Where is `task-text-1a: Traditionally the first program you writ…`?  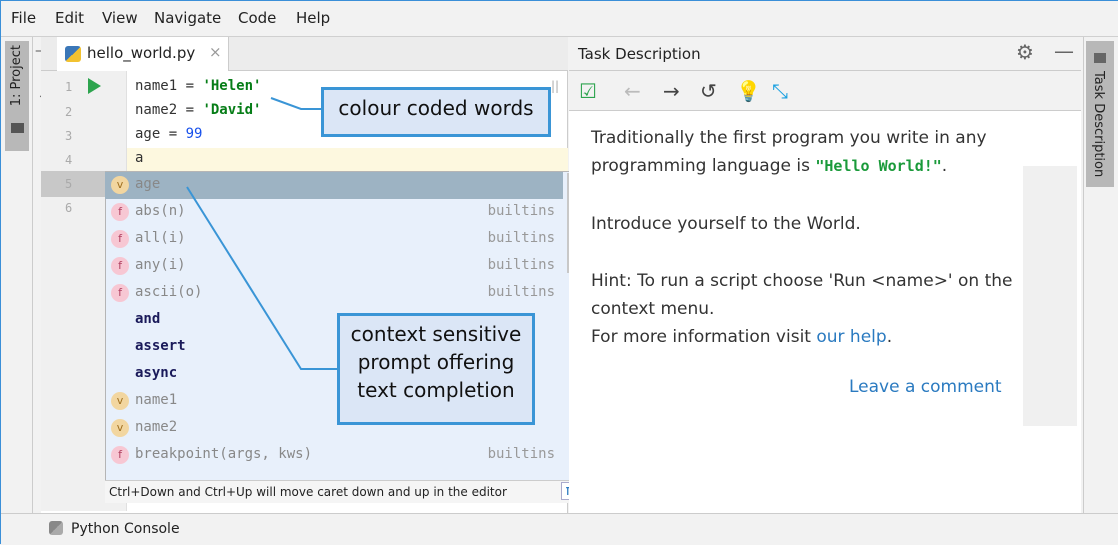
task-text-1a: Traditionally the first program you writ… is located at coordinates (789, 138).